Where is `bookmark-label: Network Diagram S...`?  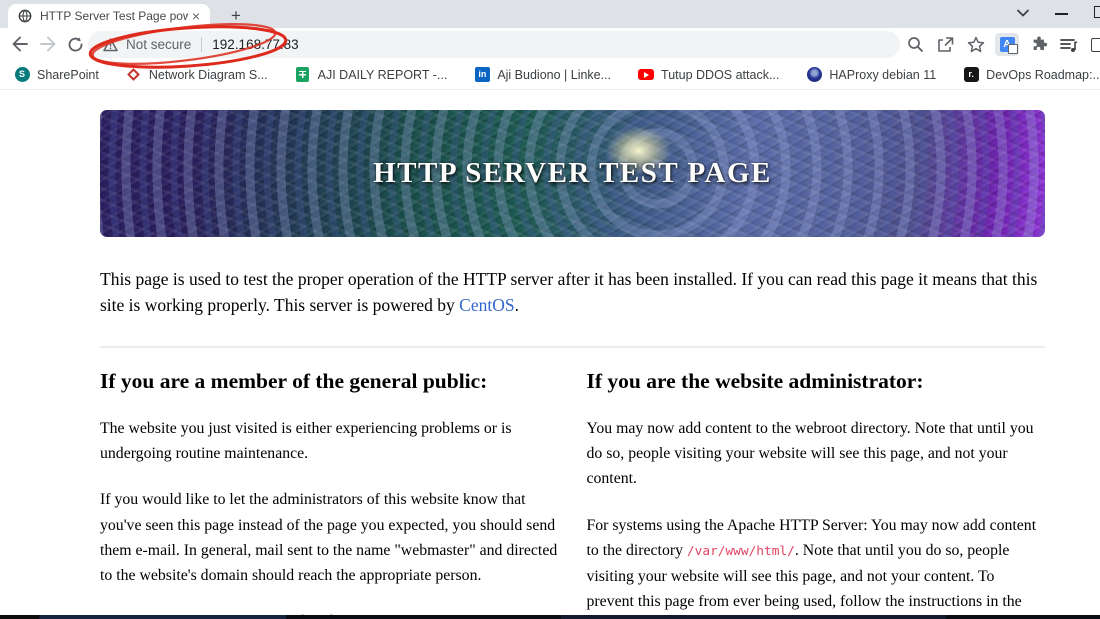
bookmark-label: Network Diagram S... is located at coordinates (208, 74).